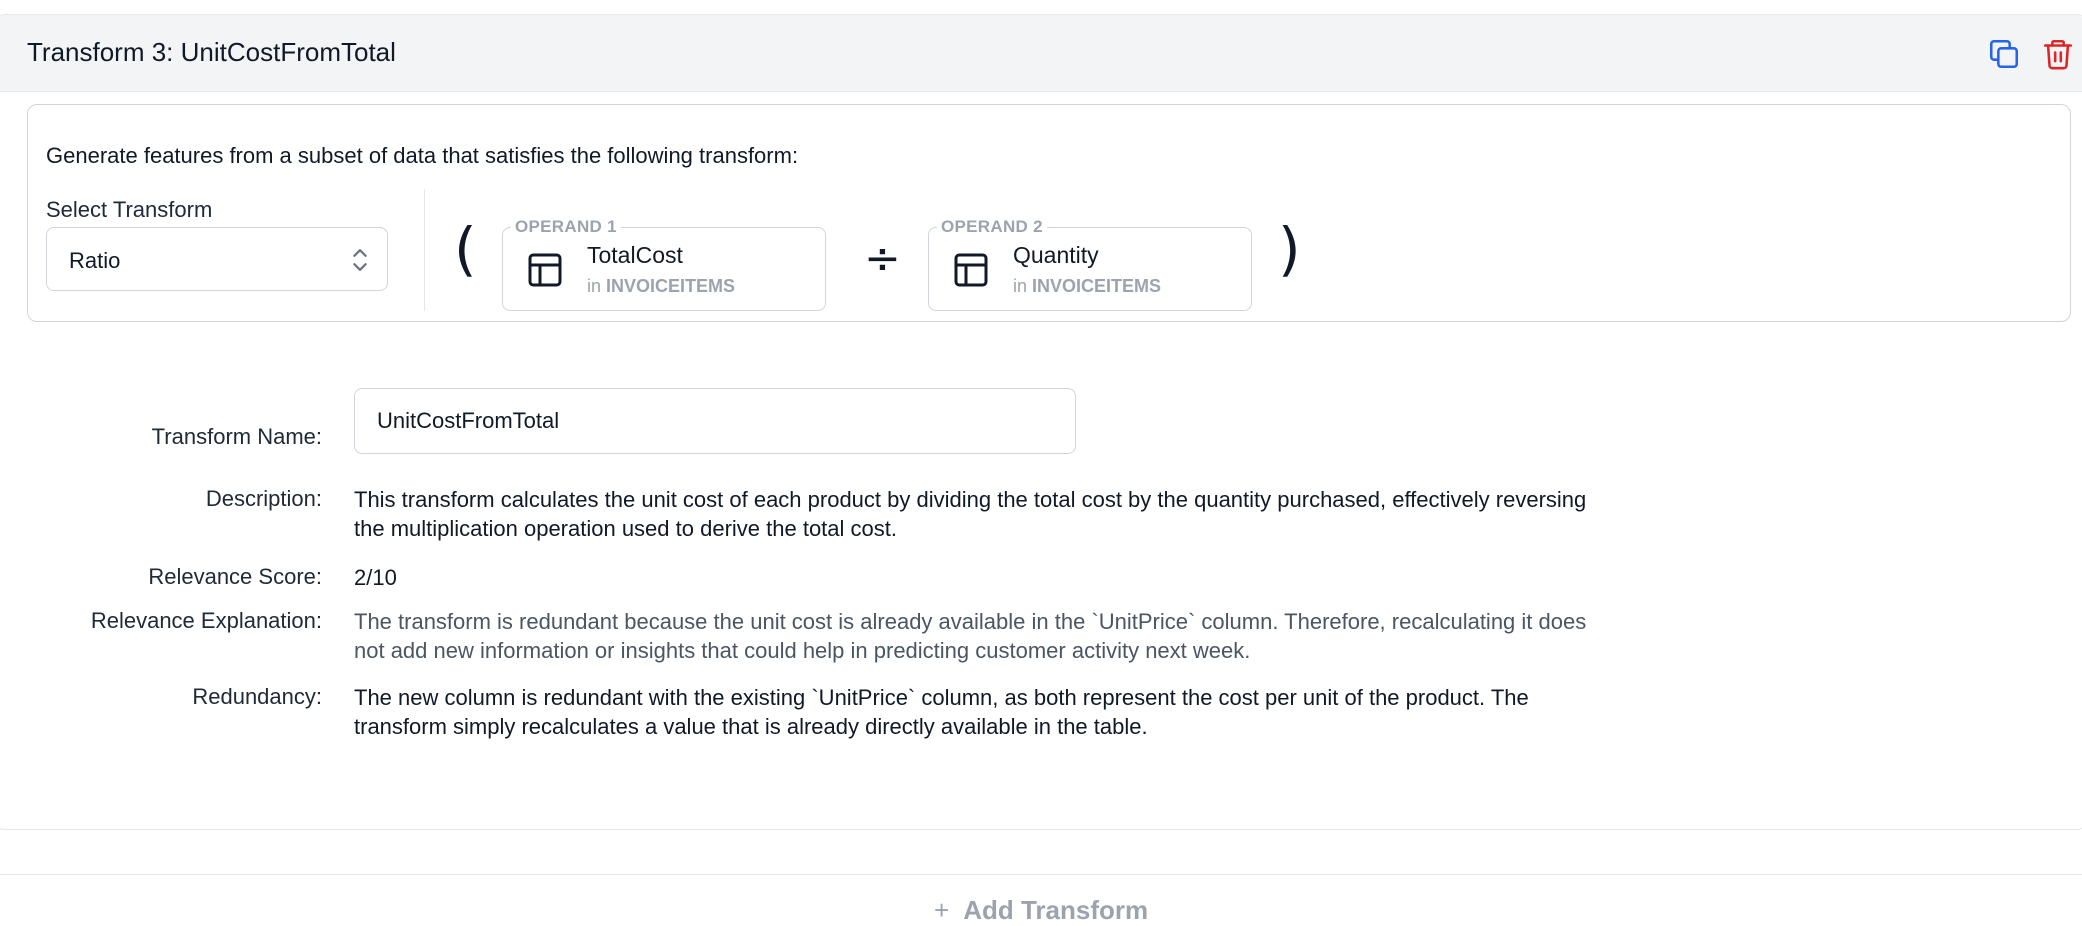 The image size is (2082, 926). Describe the element at coordinates (263, 498) in the screenshot. I see `description-label: Description:` at that location.